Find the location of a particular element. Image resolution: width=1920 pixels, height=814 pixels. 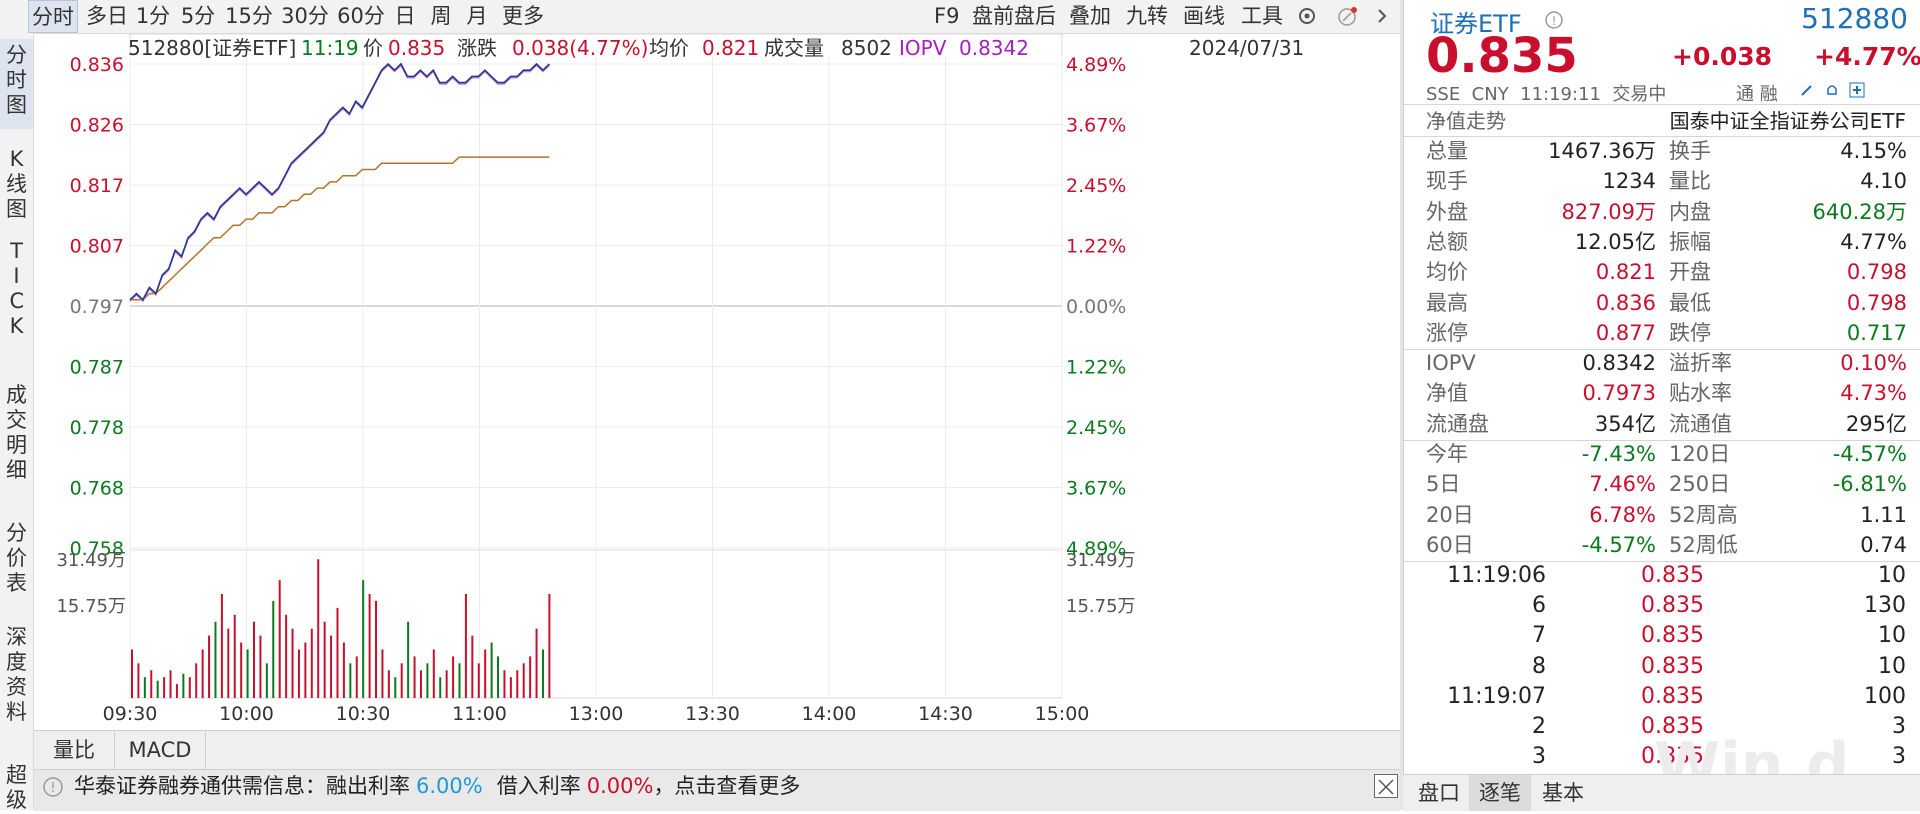

tab-1min: 1分 is located at coordinates (153, 16).